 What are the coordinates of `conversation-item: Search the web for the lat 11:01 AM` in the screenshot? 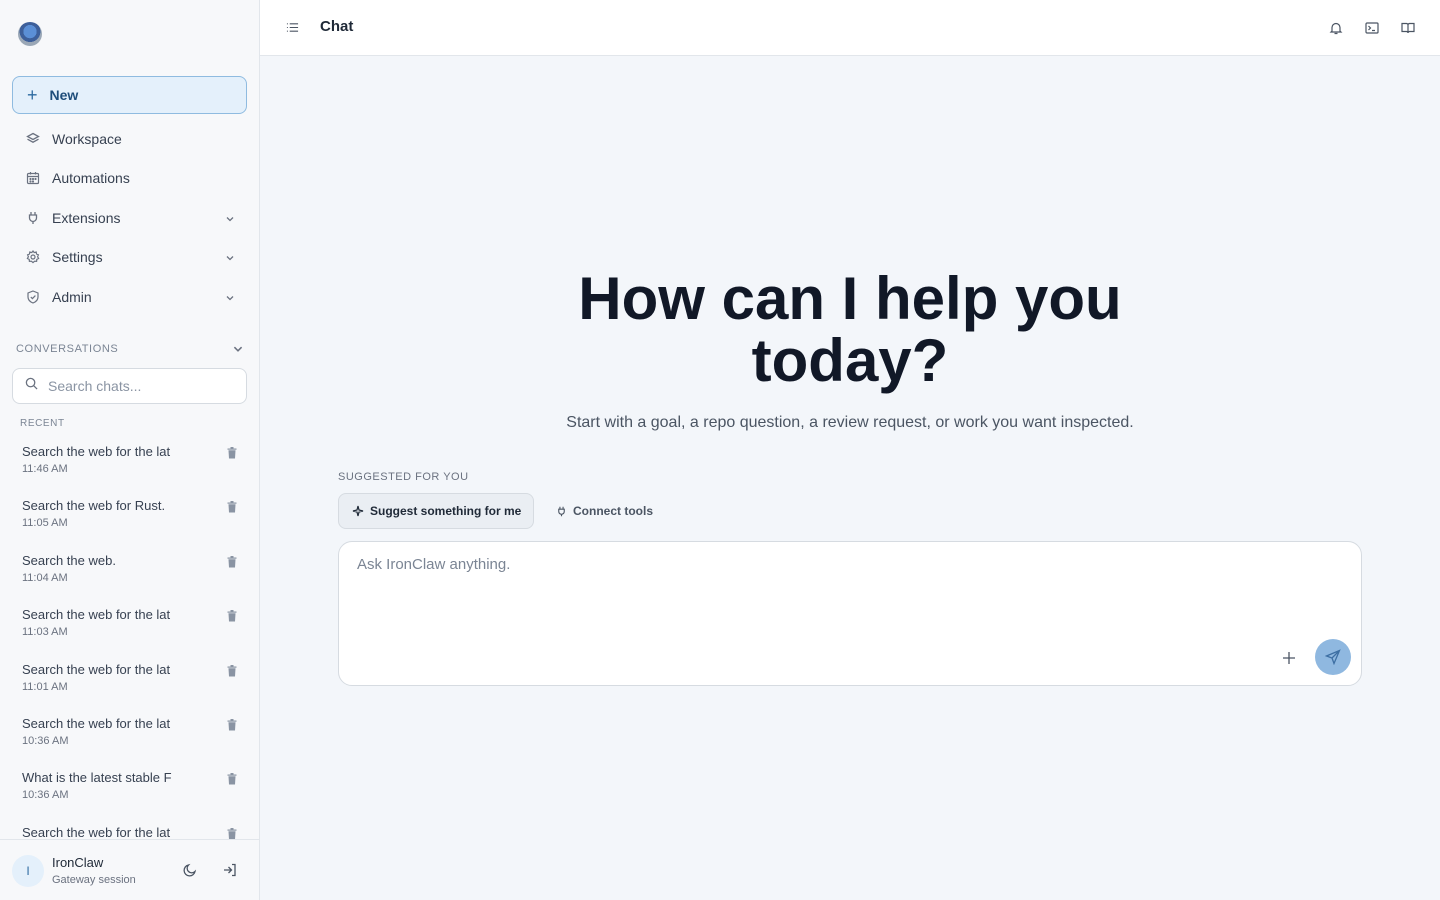 It's located at (129, 681).